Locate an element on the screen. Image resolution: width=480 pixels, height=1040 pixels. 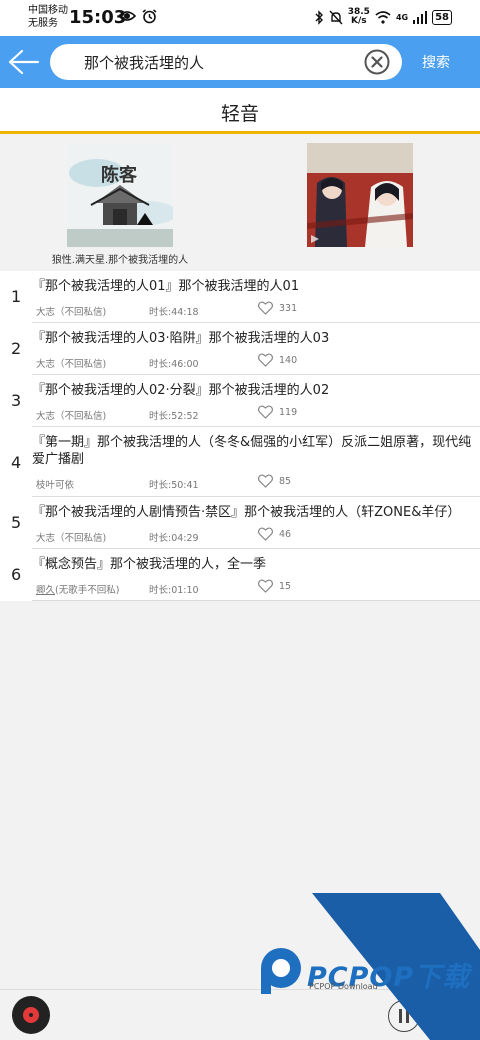
network-speed: 38.5 K/s is located at coordinates (359, 17).